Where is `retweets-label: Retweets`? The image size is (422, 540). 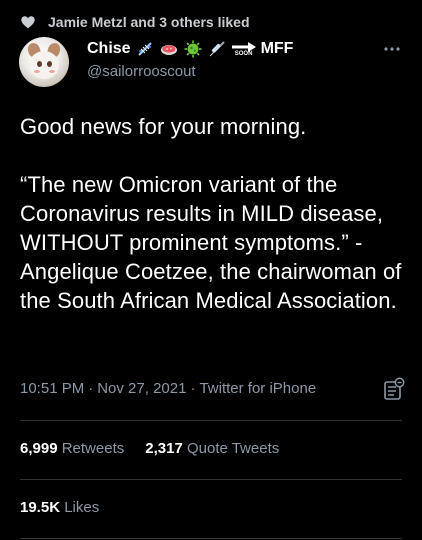
retweets-label: Retweets is located at coordinates (93, 448).